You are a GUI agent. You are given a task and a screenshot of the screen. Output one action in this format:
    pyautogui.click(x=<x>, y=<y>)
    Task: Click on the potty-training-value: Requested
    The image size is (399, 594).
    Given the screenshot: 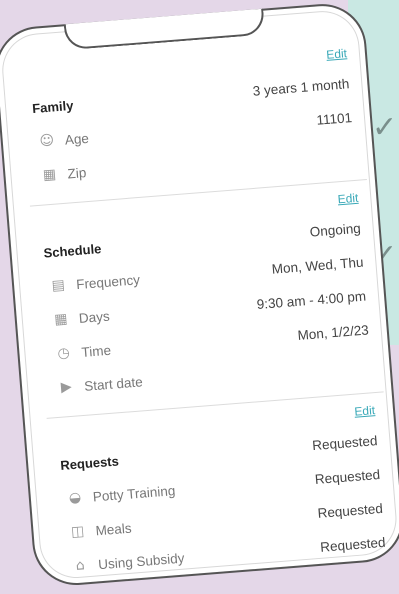 What is the action you would take?
    pyautogui.click(x=347, y=476)
    